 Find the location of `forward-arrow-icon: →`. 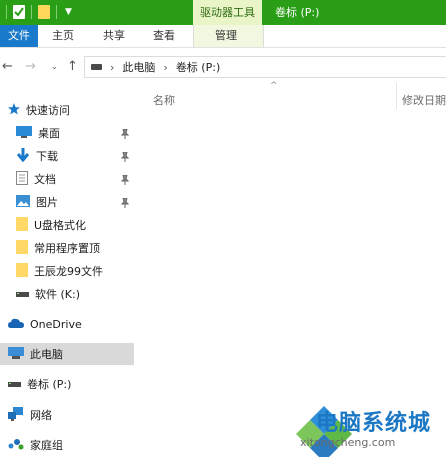

forward-arrow-icon: → is located at coordinates (30, 67).